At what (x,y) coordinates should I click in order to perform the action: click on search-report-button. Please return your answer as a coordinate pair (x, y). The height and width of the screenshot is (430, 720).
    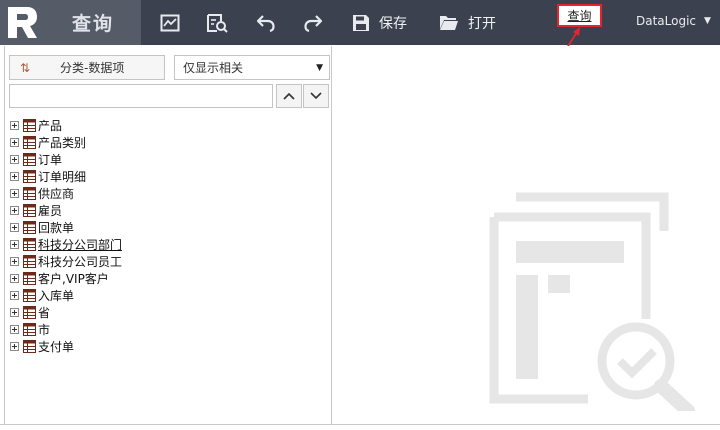
    Looking at the image, I should click on (217, 22).